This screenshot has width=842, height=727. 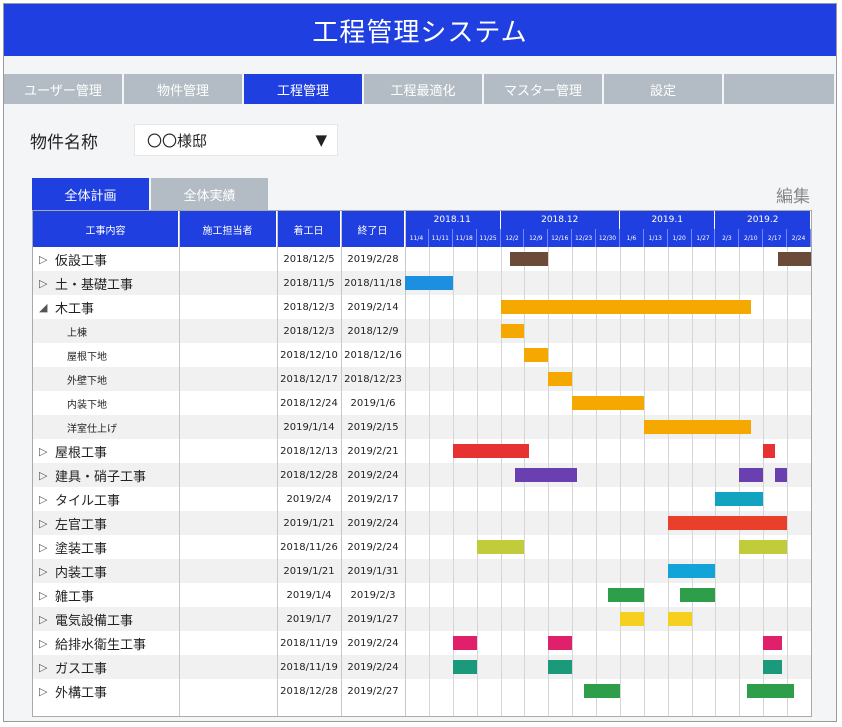 I want to click on table-row: 内装下地 2018/12/24 2019/1/6, so click(x=422, y=403).